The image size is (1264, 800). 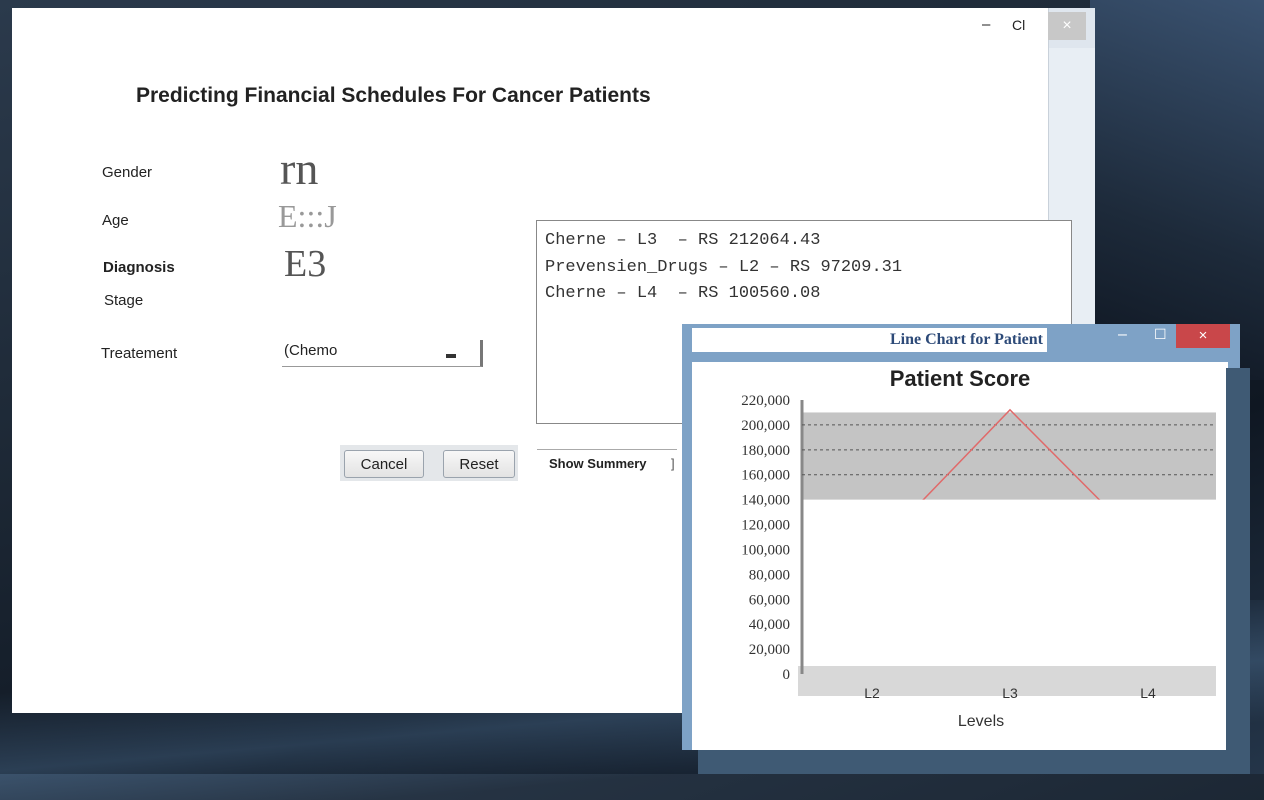 I want to click on chart-maximize-button: ☐, so click(x=1160, y=334).